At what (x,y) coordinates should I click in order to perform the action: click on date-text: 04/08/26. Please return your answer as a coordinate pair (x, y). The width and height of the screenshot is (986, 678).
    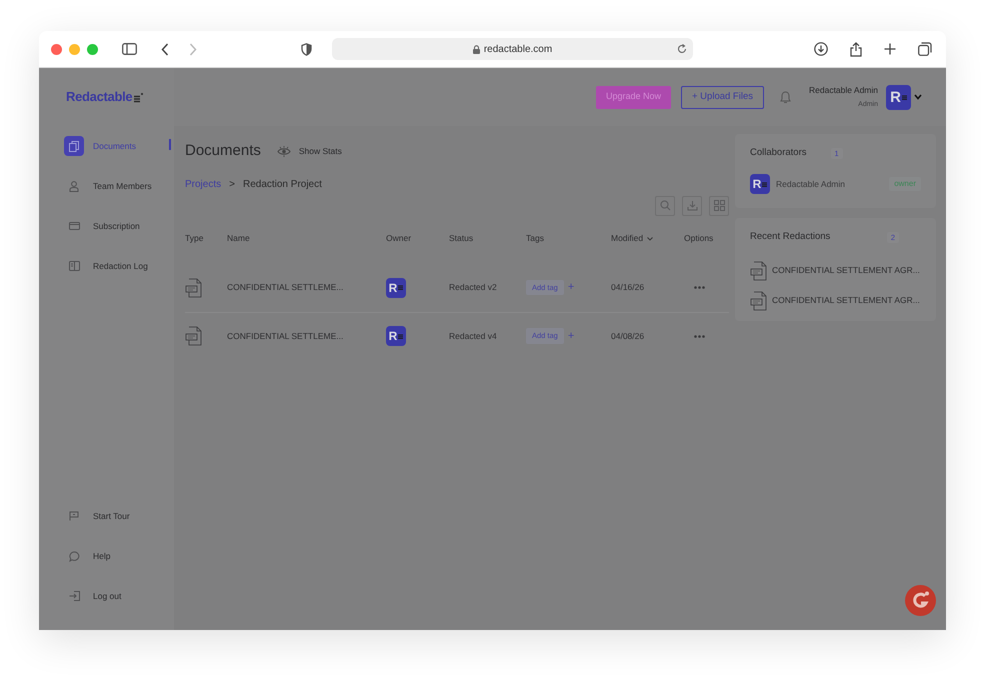
    Looking at the image, I should click on (627, 335).